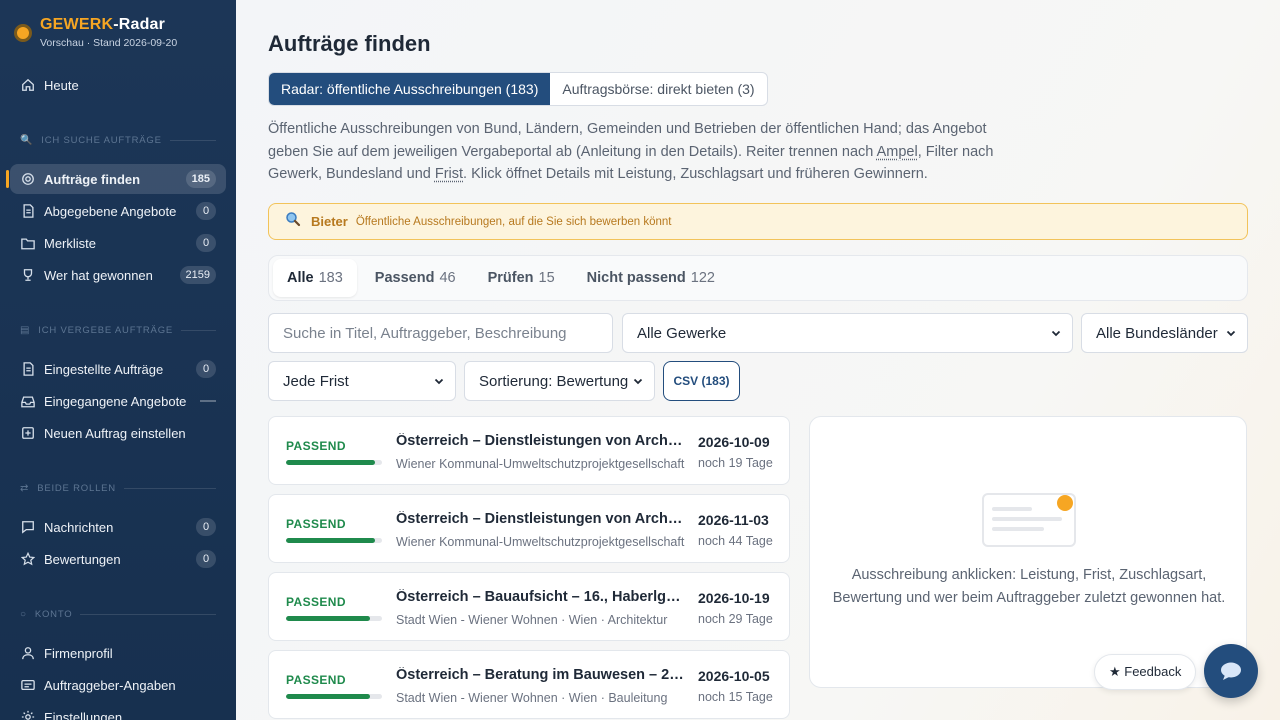  What do you see at coordinates (118, 614) in the screenshot?
I see `section-konto: ○ KONTO` at bounding box center [118, 614].